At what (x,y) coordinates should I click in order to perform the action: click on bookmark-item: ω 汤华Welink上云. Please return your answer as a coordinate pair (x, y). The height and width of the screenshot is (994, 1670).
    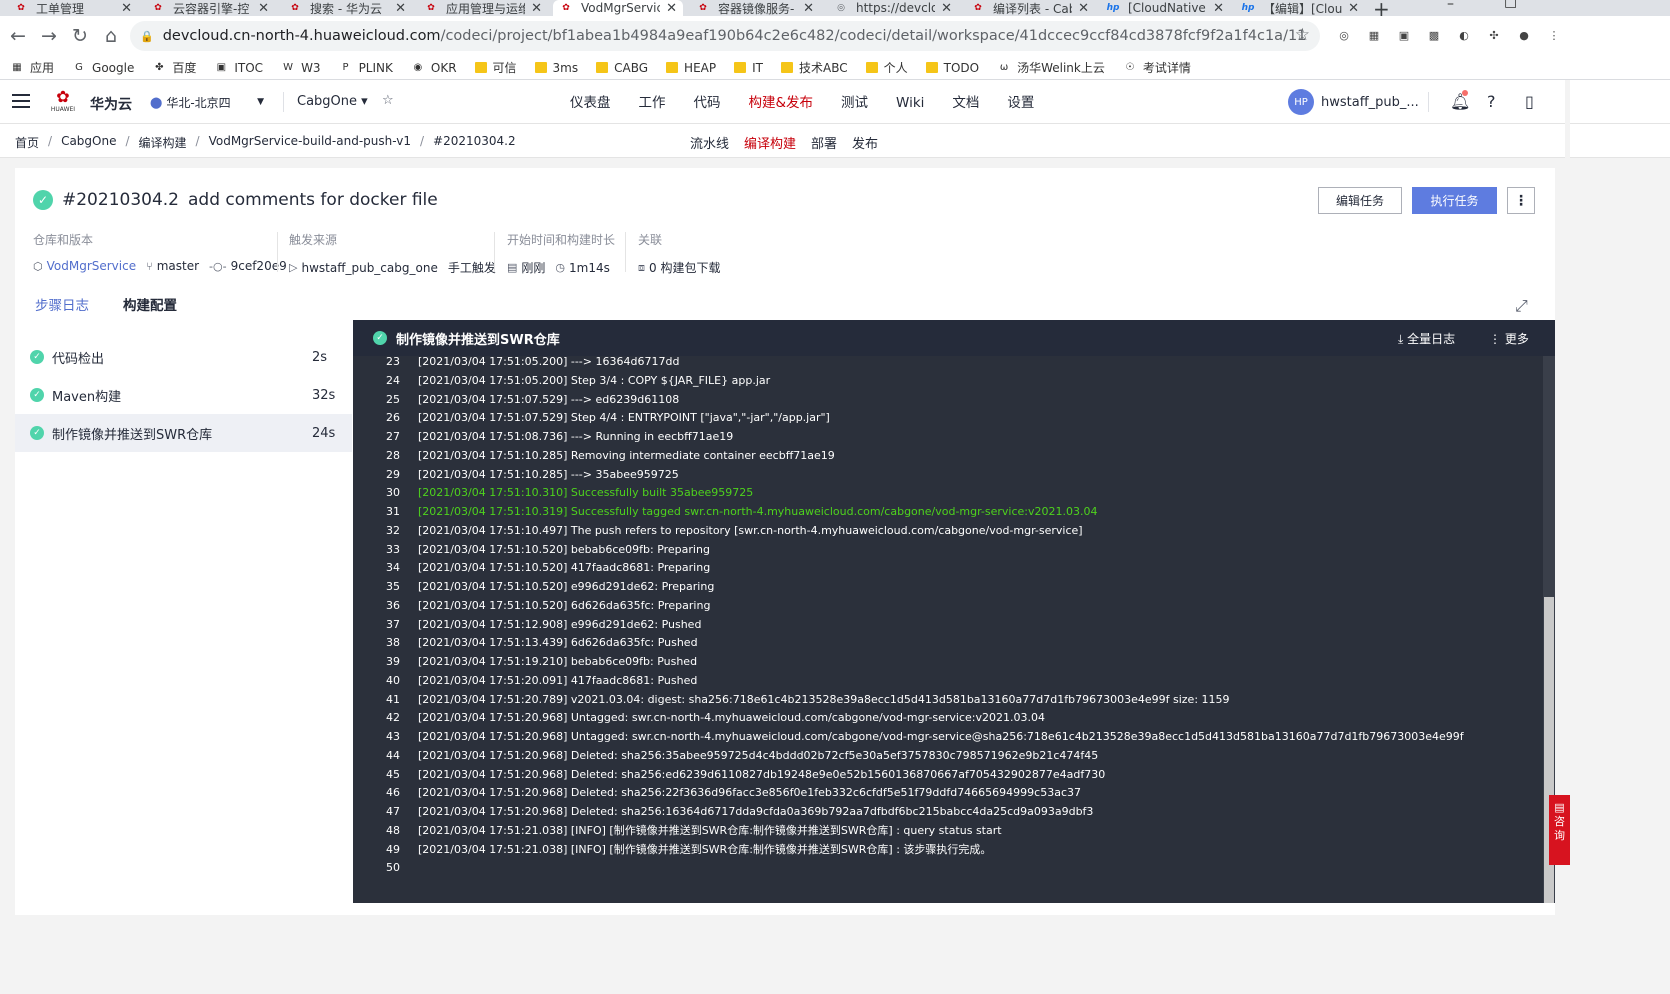
    Looking at the image, I should click on (1051, 67).